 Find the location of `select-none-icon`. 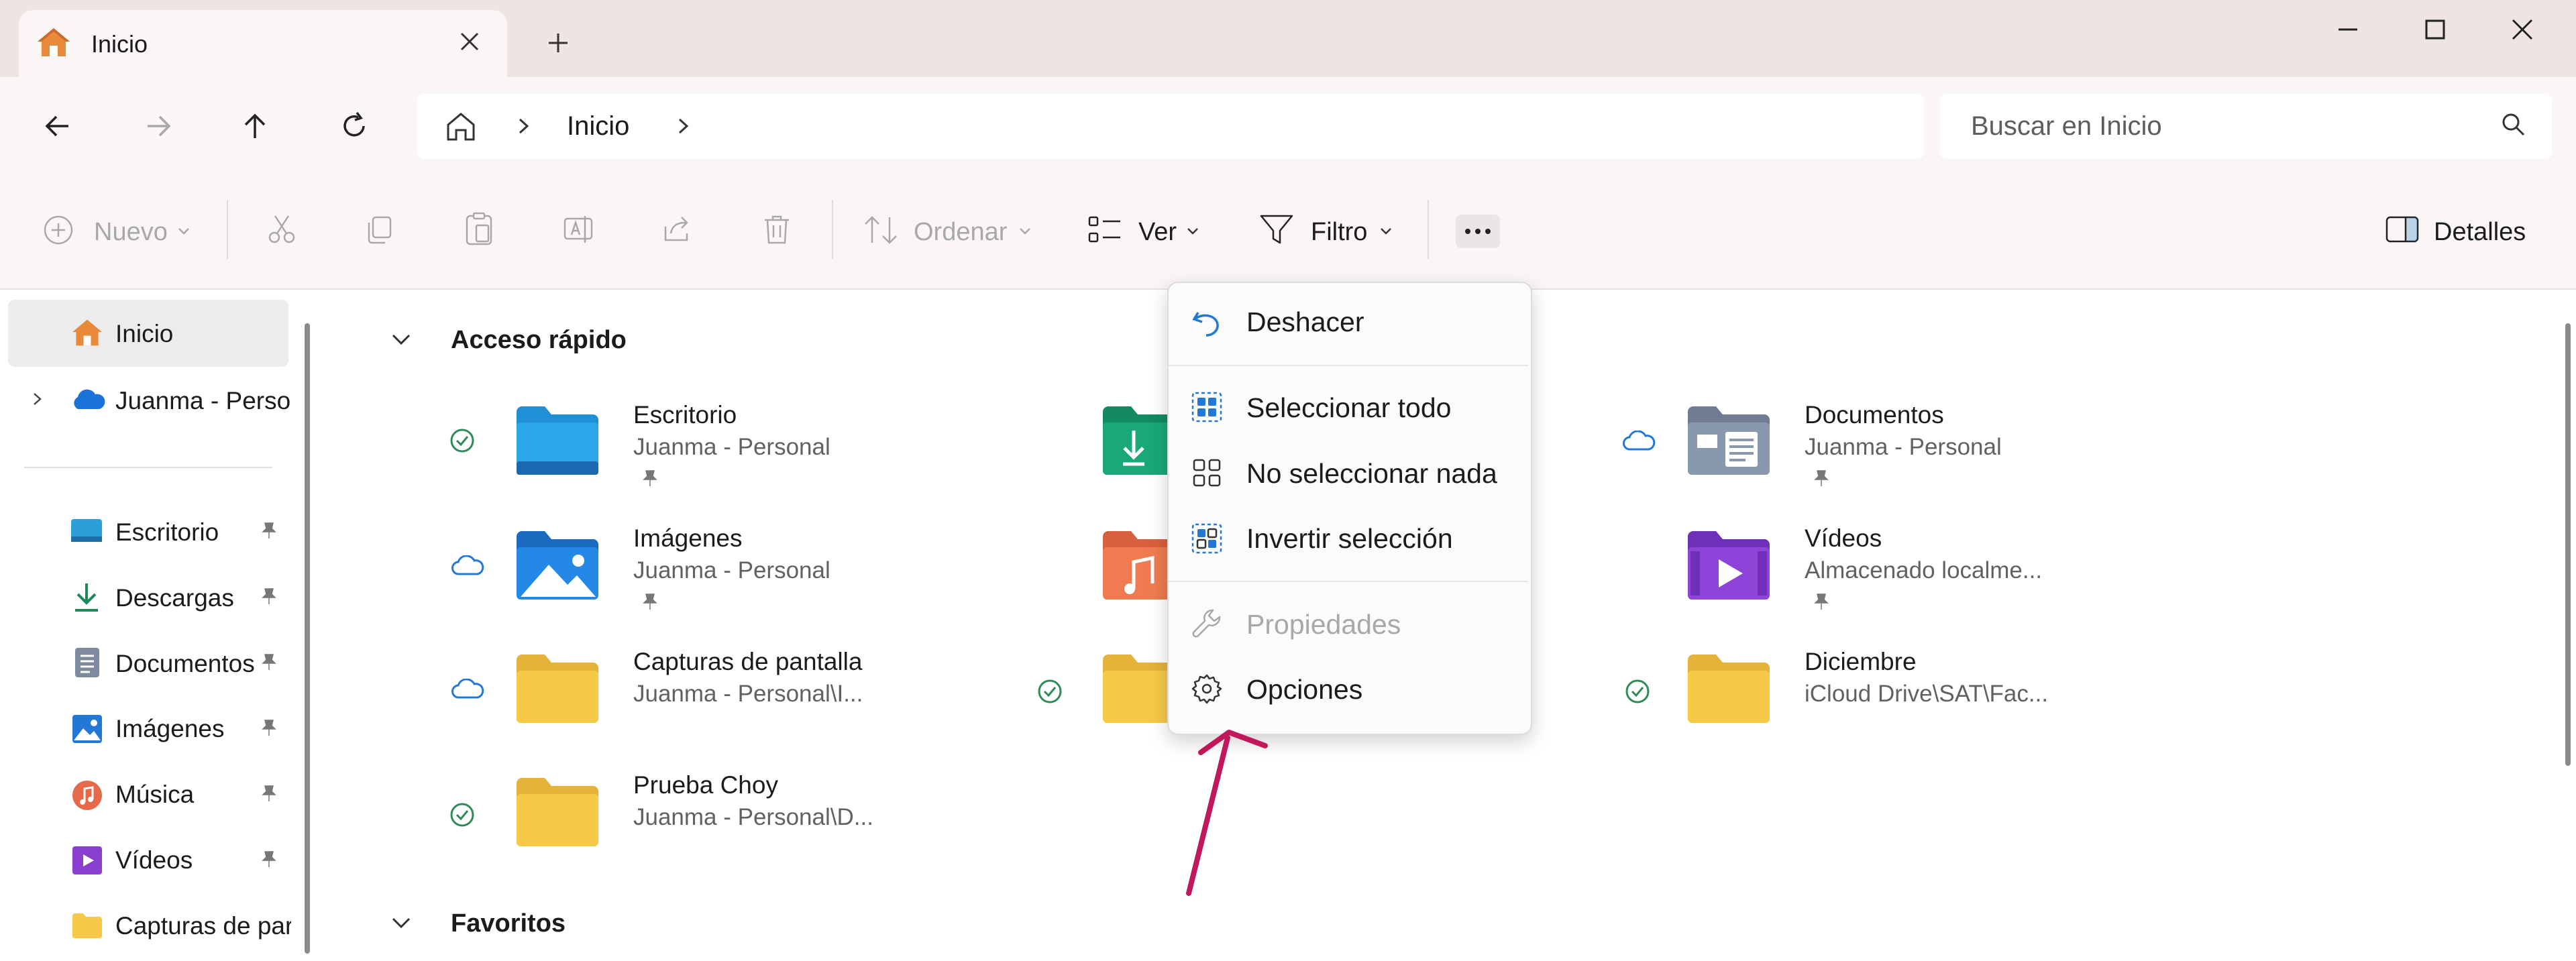

select-none-icon is located at coordinates (1207, 473).